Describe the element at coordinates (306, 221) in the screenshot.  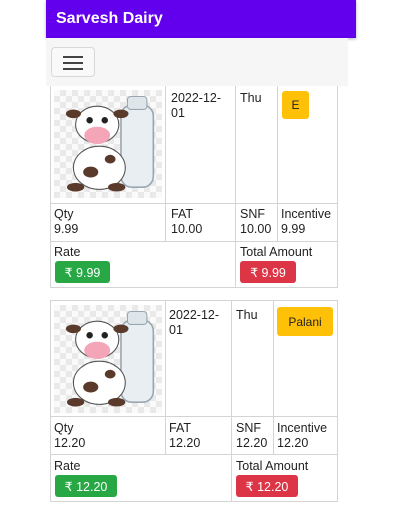
I see `incentive-field: Incentive 9.99` at that location.